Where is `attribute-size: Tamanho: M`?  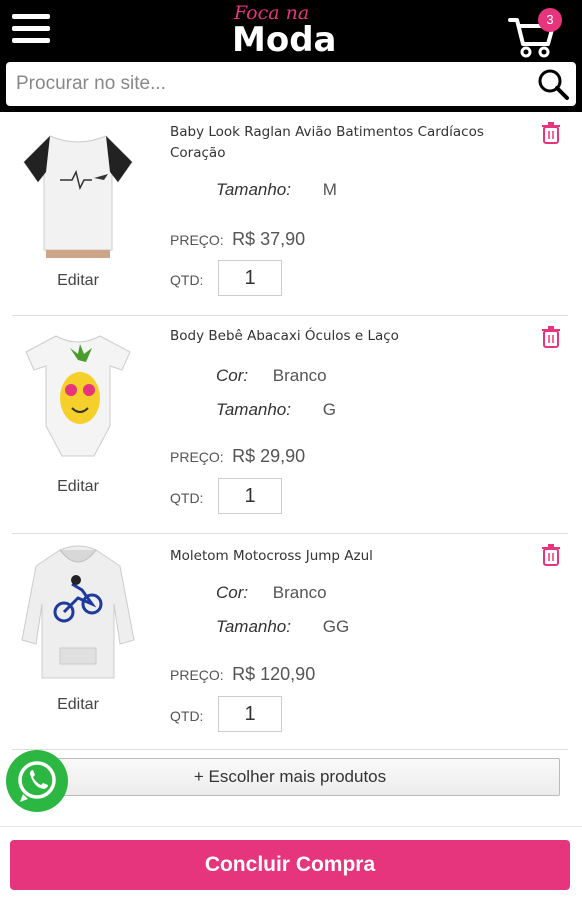
attribute-size: Tamanho: M is located at coordinates (276, 190).